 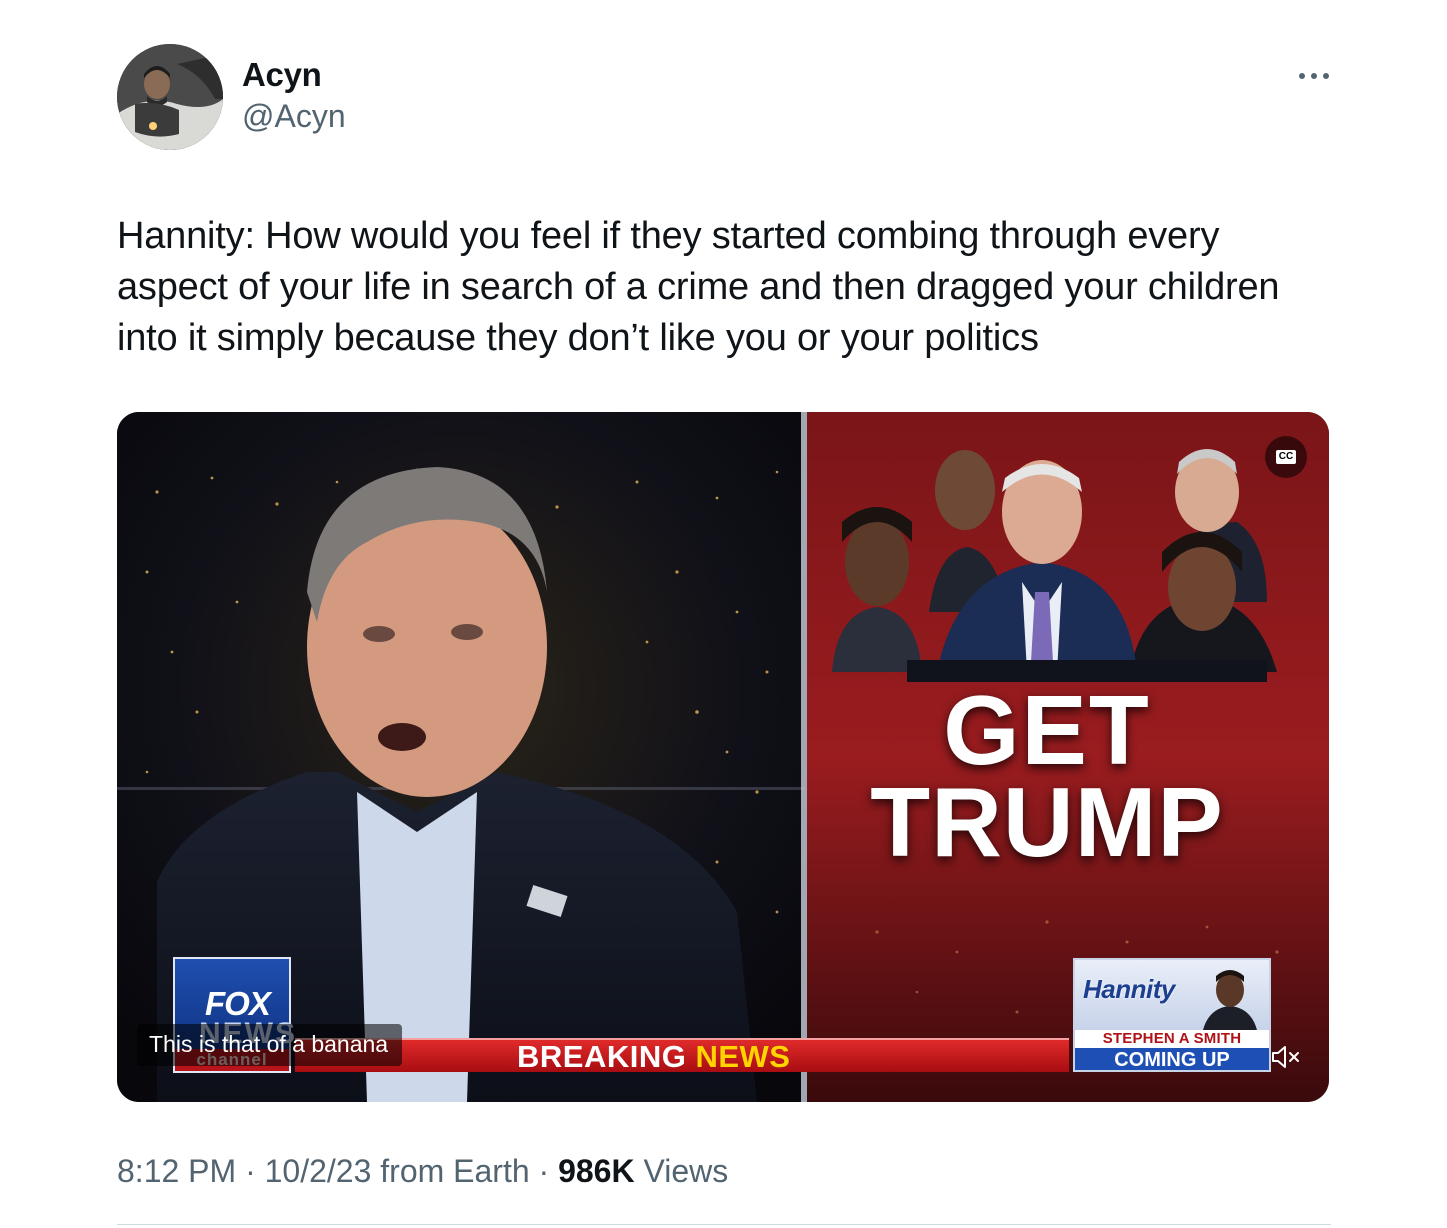 I want to click on mute-button, so click(x=1286, y=1057).